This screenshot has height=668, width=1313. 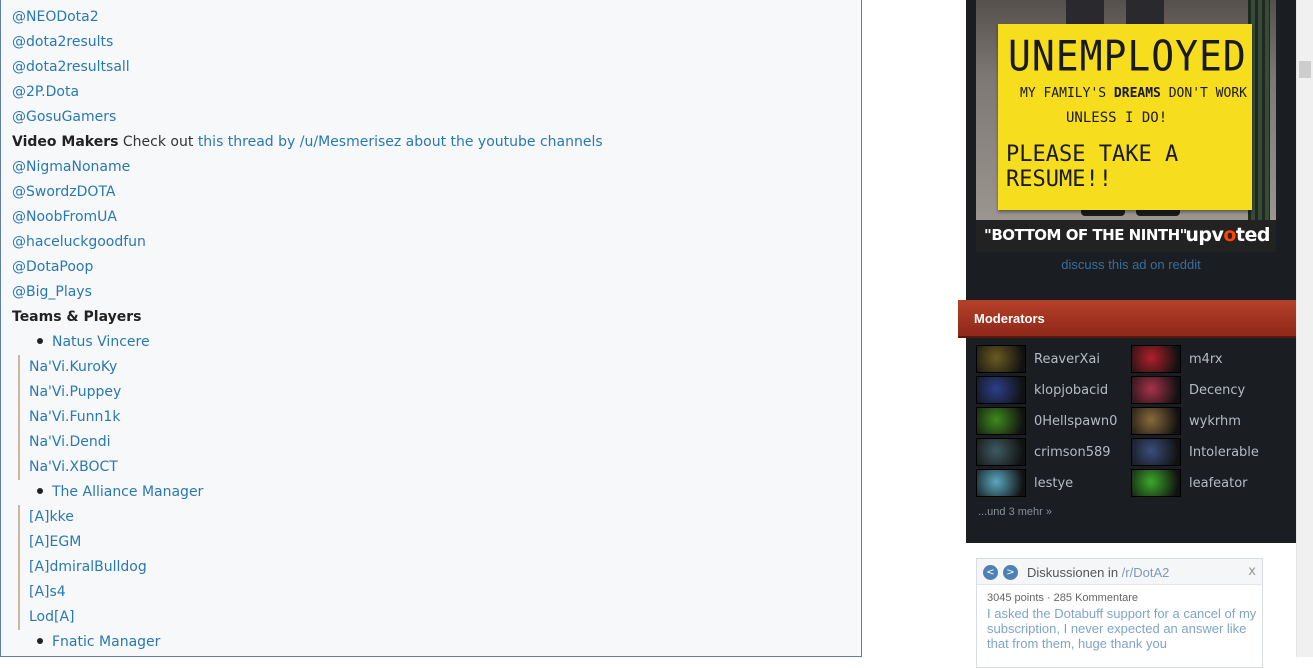 What do you see at coordinates (1092, 167) in the screenshot?
I see `sign-text: PLEASE TAKE A RESUME!!` at bounding box center [1092, 167].